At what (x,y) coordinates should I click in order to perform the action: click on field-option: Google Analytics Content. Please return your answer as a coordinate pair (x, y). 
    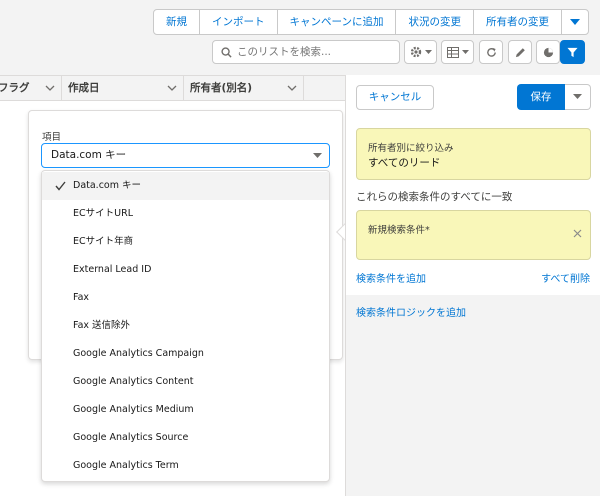
    Looking at the image, I should click on (185, 382).